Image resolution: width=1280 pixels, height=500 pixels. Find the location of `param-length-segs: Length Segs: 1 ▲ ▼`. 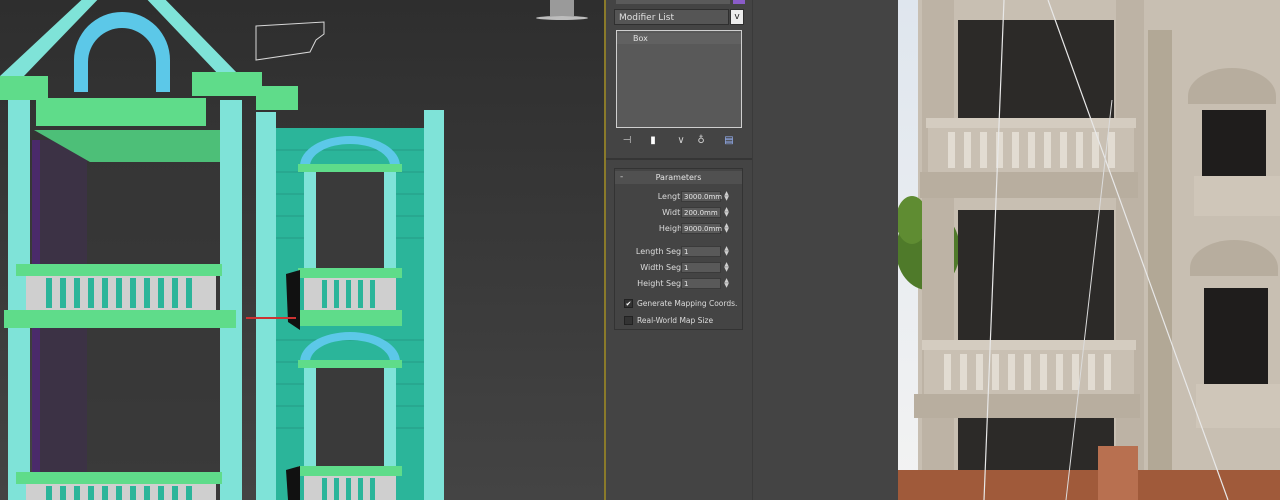

param-length-segs: Length Segs: 1 ▲ ▼ is located at coordinates (678, 251).